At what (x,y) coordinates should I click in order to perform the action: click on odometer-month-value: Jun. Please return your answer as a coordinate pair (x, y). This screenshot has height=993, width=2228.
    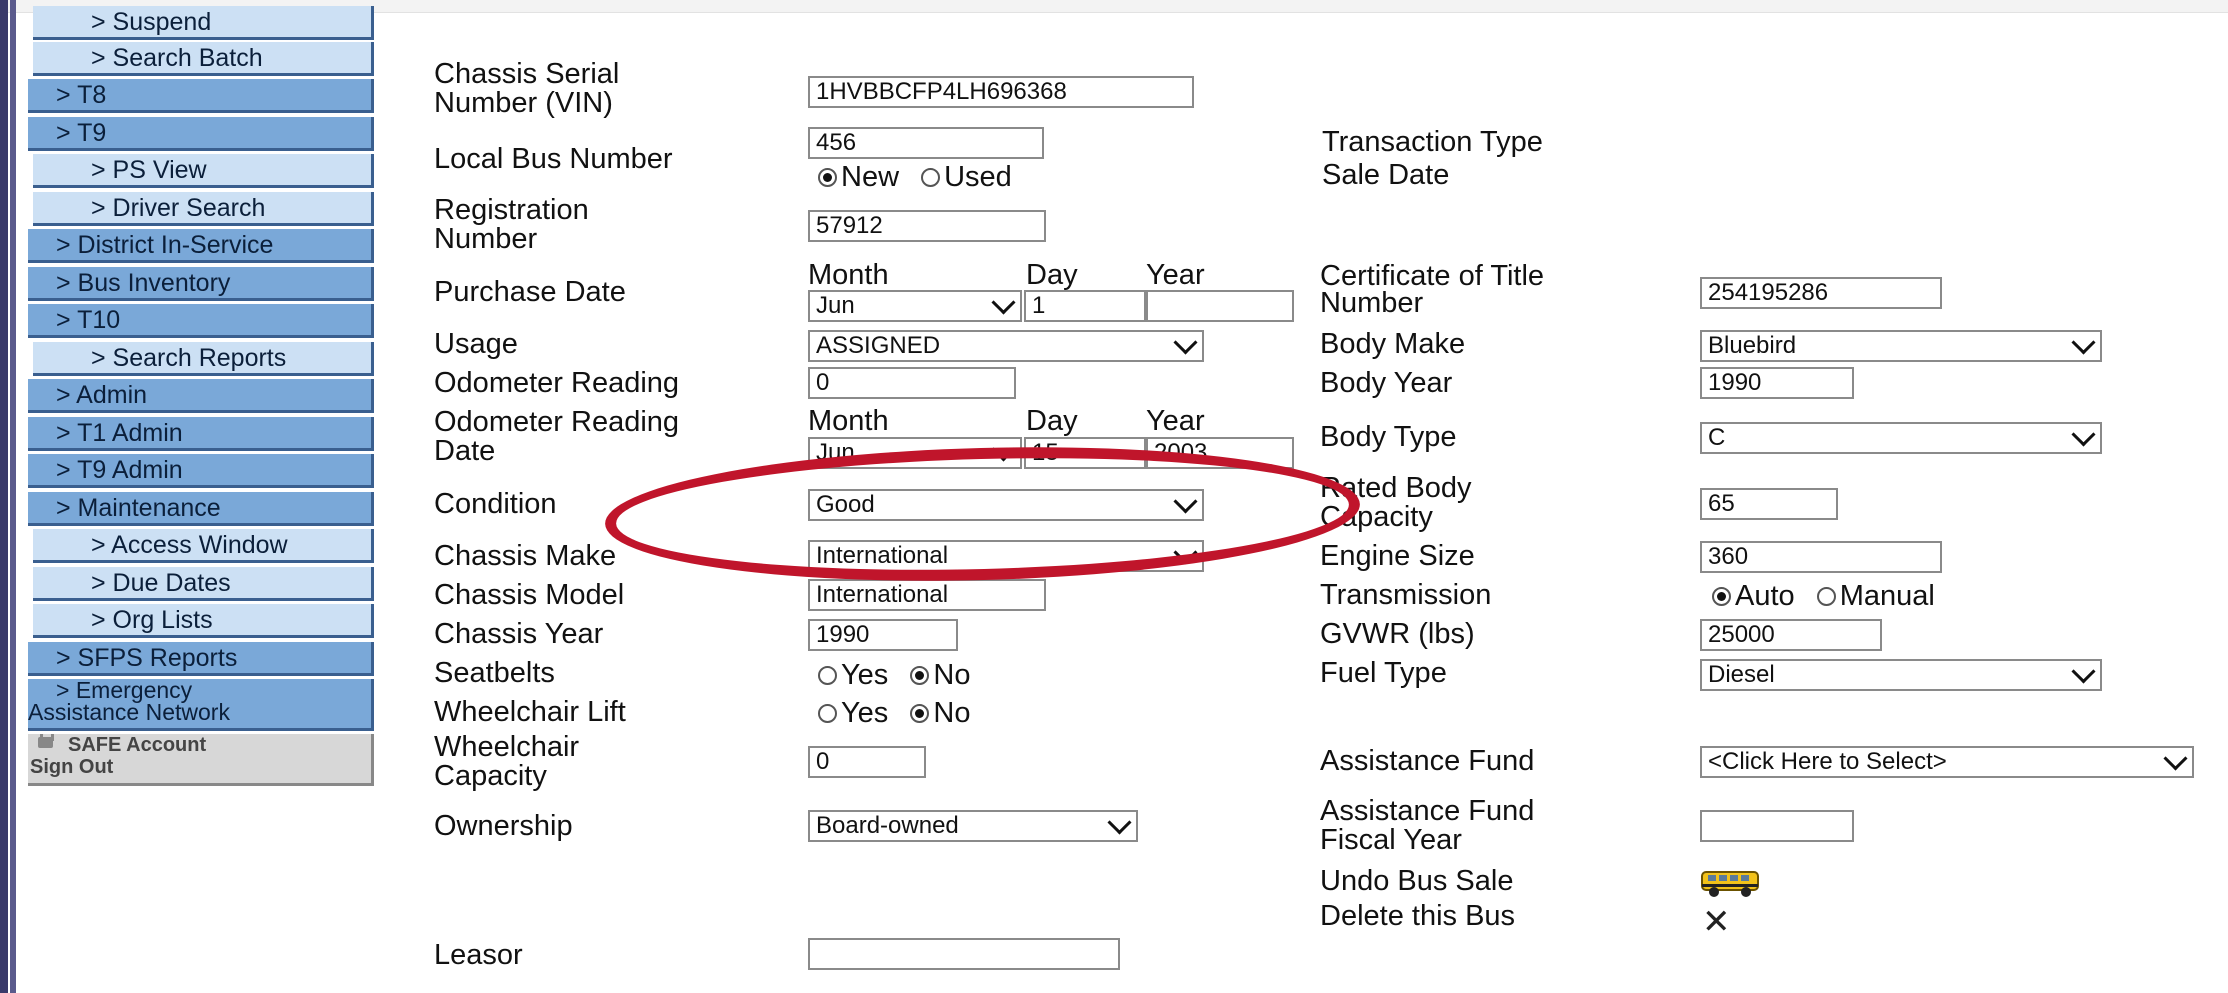
    Looking at the image, I should click on (835, 452).